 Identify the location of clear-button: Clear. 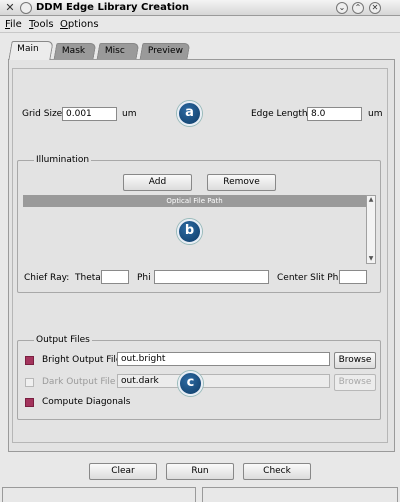
(123, 471).